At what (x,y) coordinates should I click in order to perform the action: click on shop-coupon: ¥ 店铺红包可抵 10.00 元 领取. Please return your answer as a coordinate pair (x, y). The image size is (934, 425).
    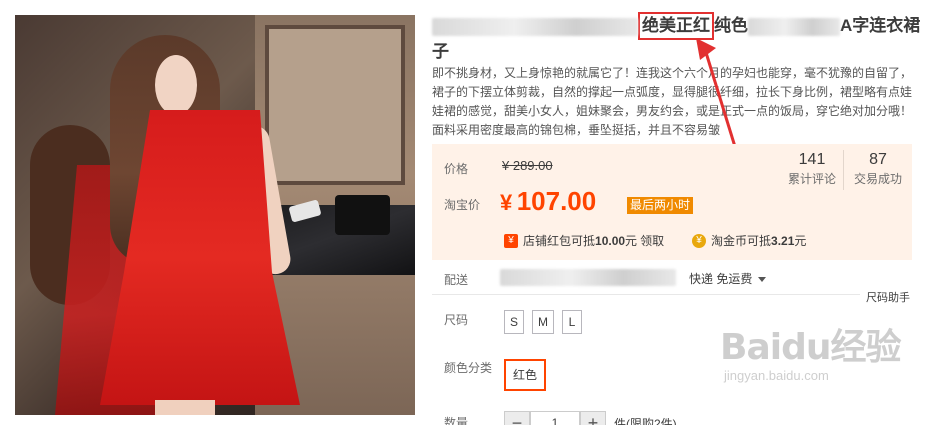
    Looking at the image, I should click on (584, 240).